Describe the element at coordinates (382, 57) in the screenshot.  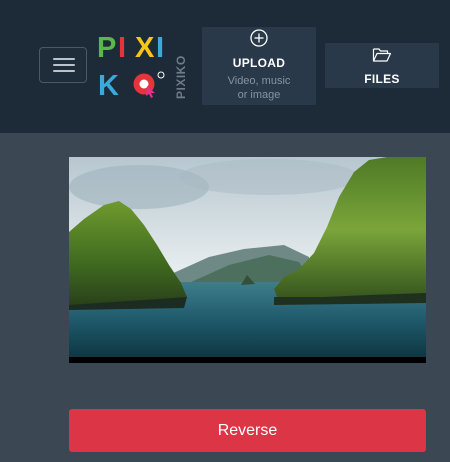
I see `folder-open-icon` at that location.